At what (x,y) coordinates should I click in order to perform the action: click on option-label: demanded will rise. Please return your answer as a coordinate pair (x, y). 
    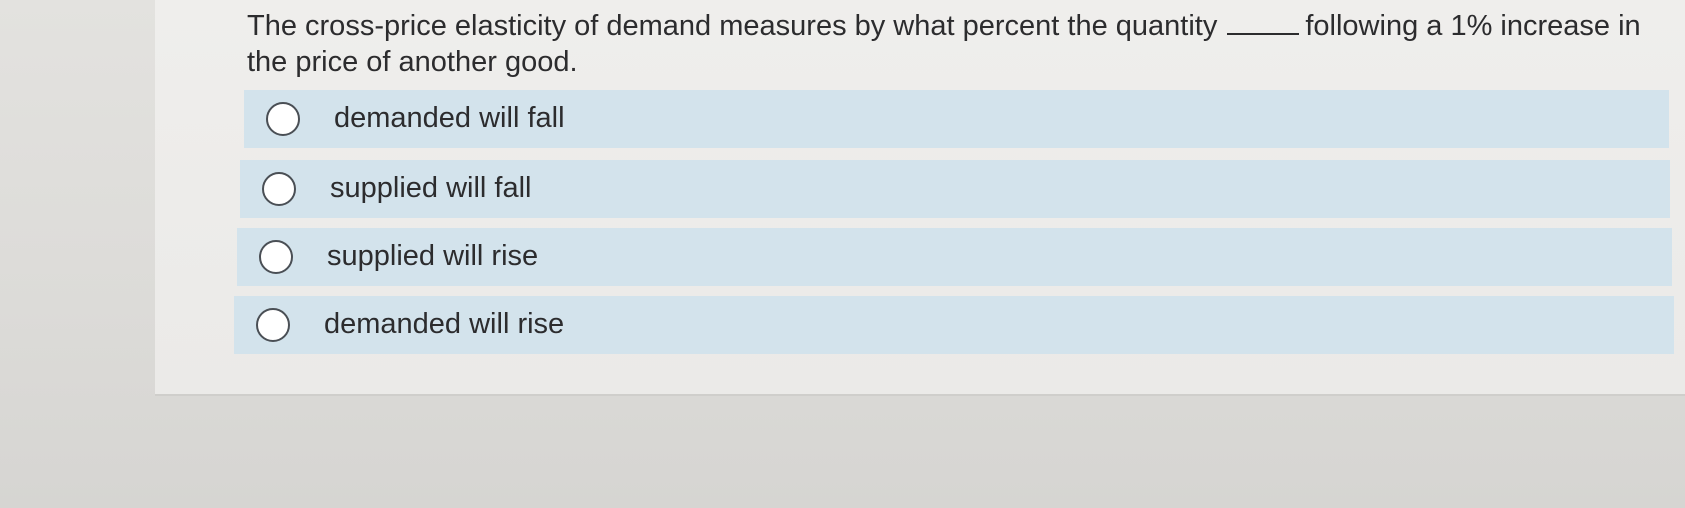
    Looking at the image, I should click on (444, 324).